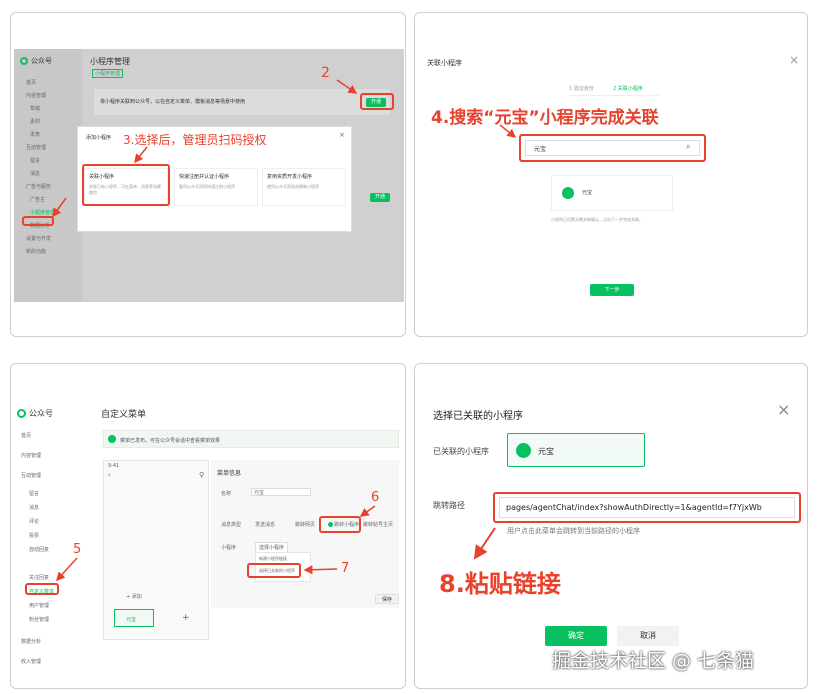  I want to click on yuanbao-logo-icon, so click(568, 193).